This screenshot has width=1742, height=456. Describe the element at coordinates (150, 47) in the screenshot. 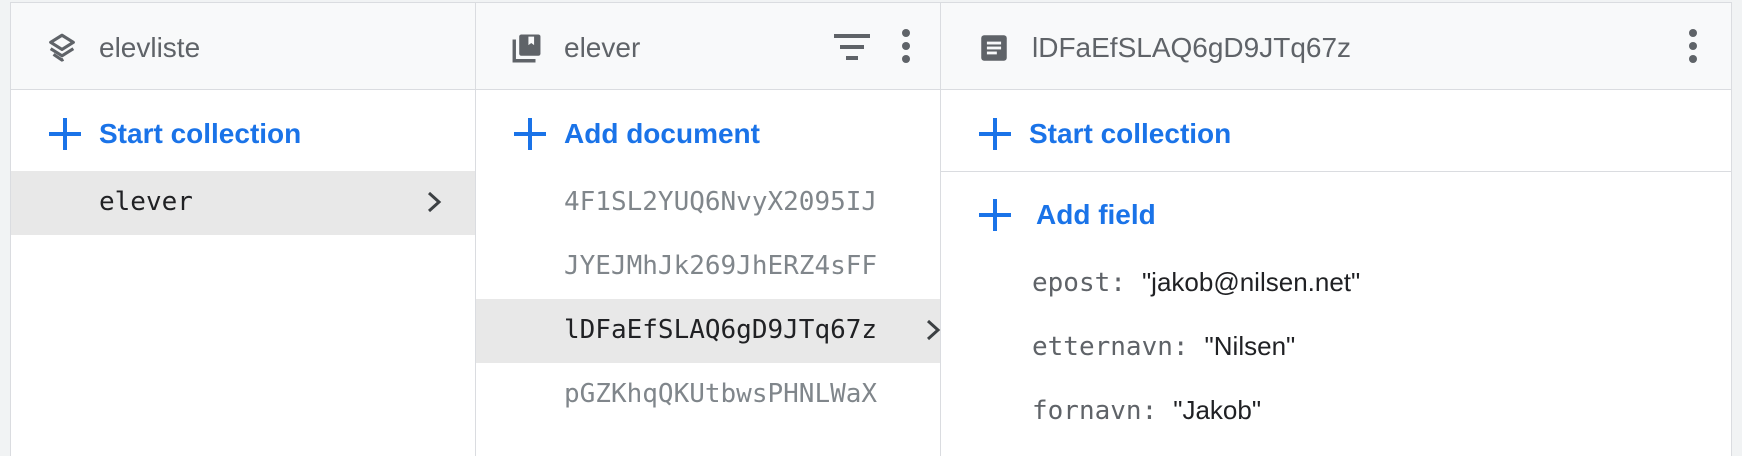

I see `root-title: elevliste` at that location.